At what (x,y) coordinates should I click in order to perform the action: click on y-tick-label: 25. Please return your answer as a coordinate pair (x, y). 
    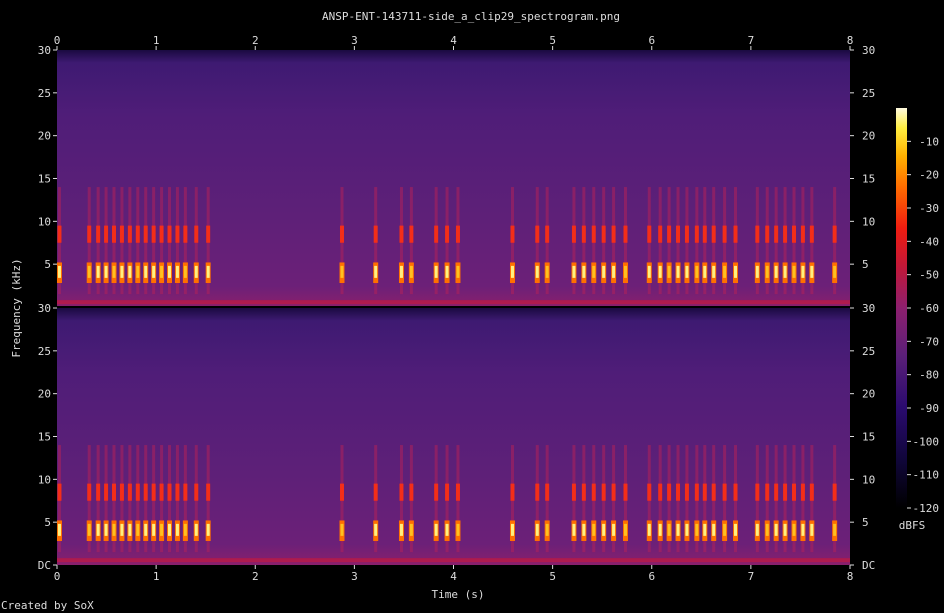
    Looking at the image, I should click on (44, 93).